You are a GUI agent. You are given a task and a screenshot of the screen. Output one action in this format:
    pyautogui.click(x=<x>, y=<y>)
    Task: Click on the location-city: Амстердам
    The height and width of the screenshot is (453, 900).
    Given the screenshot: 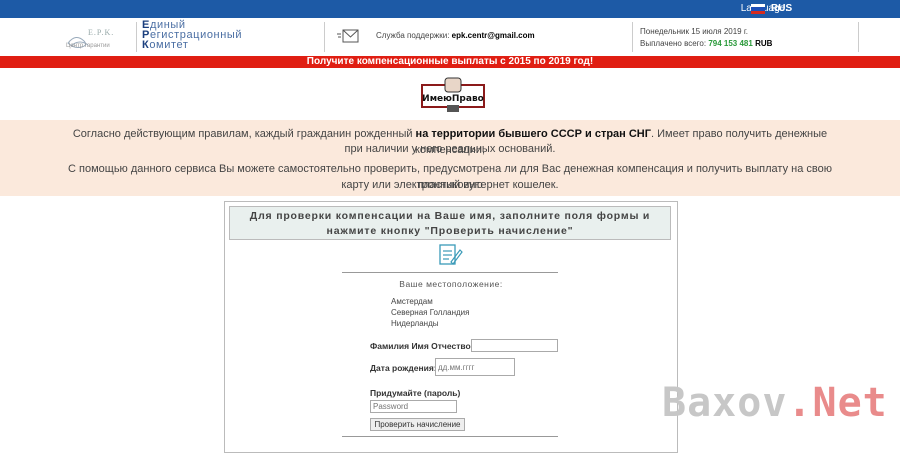 What is the action you would take?
    pyautogui.click(x=412, y=301)
    